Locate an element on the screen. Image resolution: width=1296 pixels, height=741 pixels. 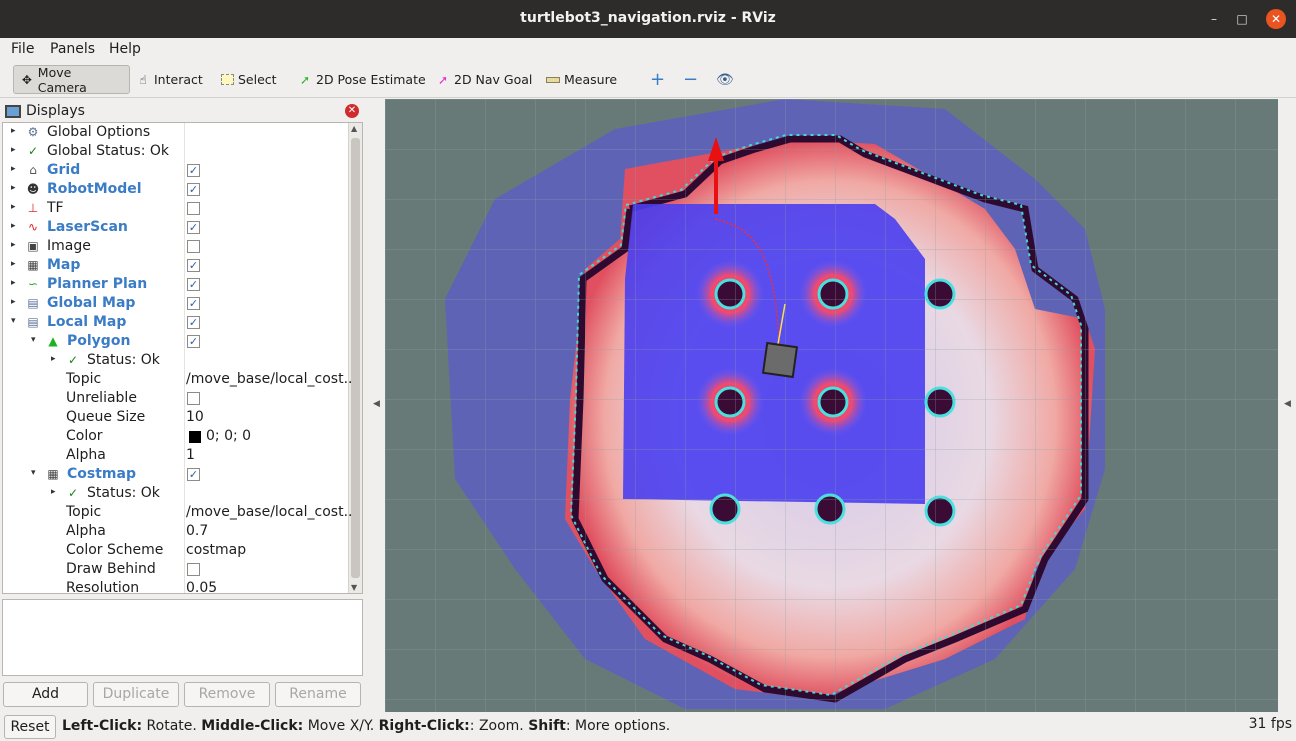
tree-row: Resolution 0.05 is located at coordinates (176, 586).